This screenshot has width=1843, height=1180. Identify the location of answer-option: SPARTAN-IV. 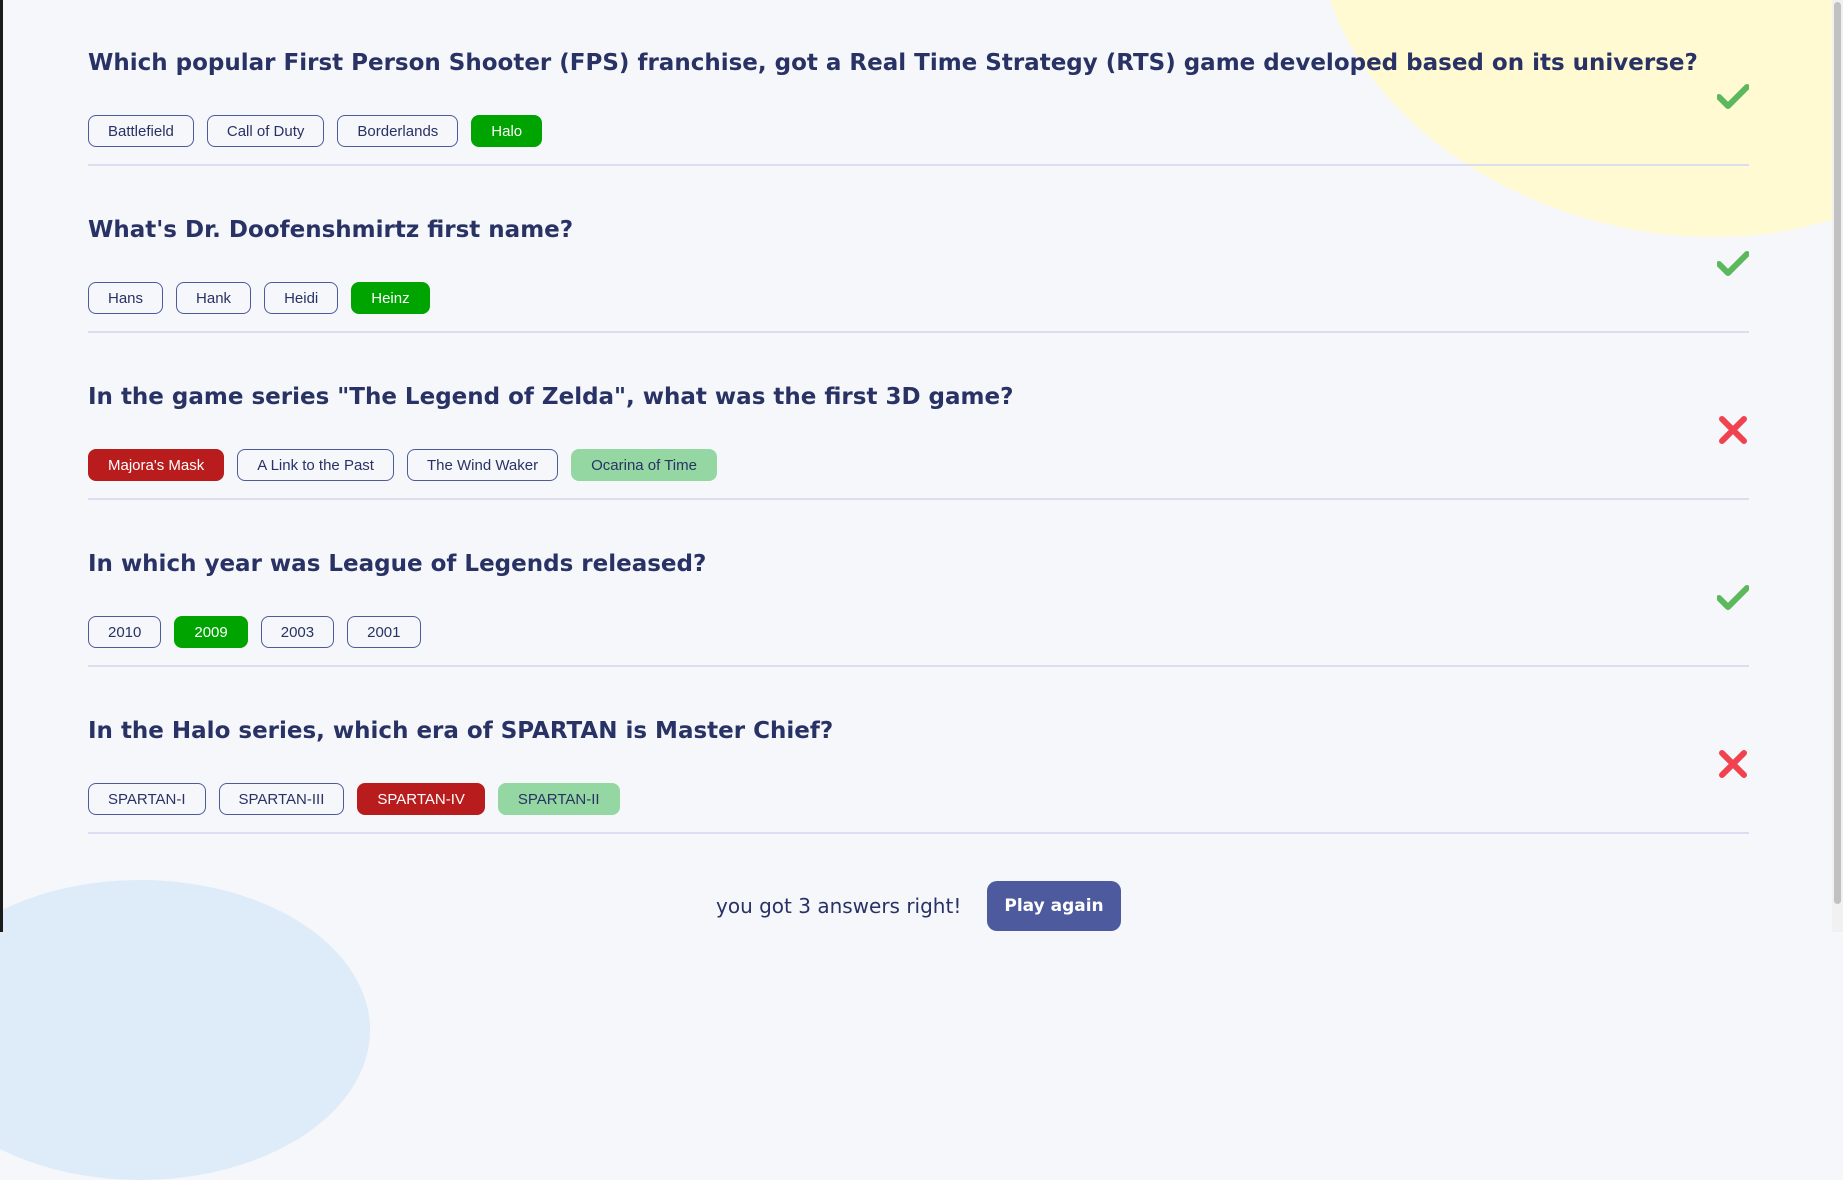
(421, 799).